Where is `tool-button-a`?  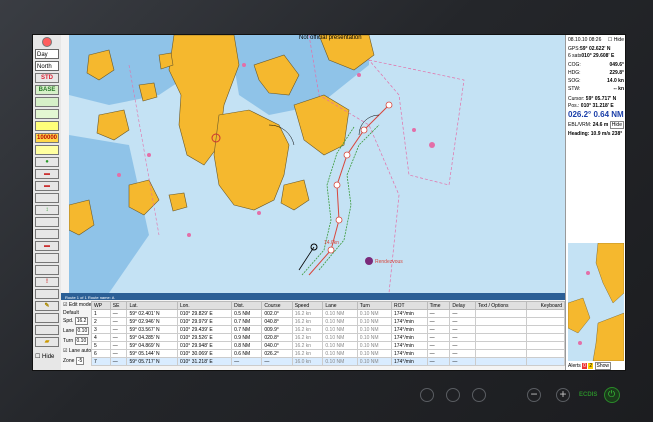 tool-button-a is located at coordinates (47, 150).